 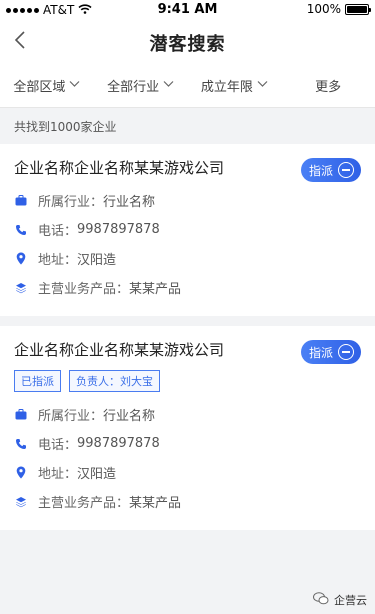 I want to click on filter-more: 更多, so click(x=328, y=85).